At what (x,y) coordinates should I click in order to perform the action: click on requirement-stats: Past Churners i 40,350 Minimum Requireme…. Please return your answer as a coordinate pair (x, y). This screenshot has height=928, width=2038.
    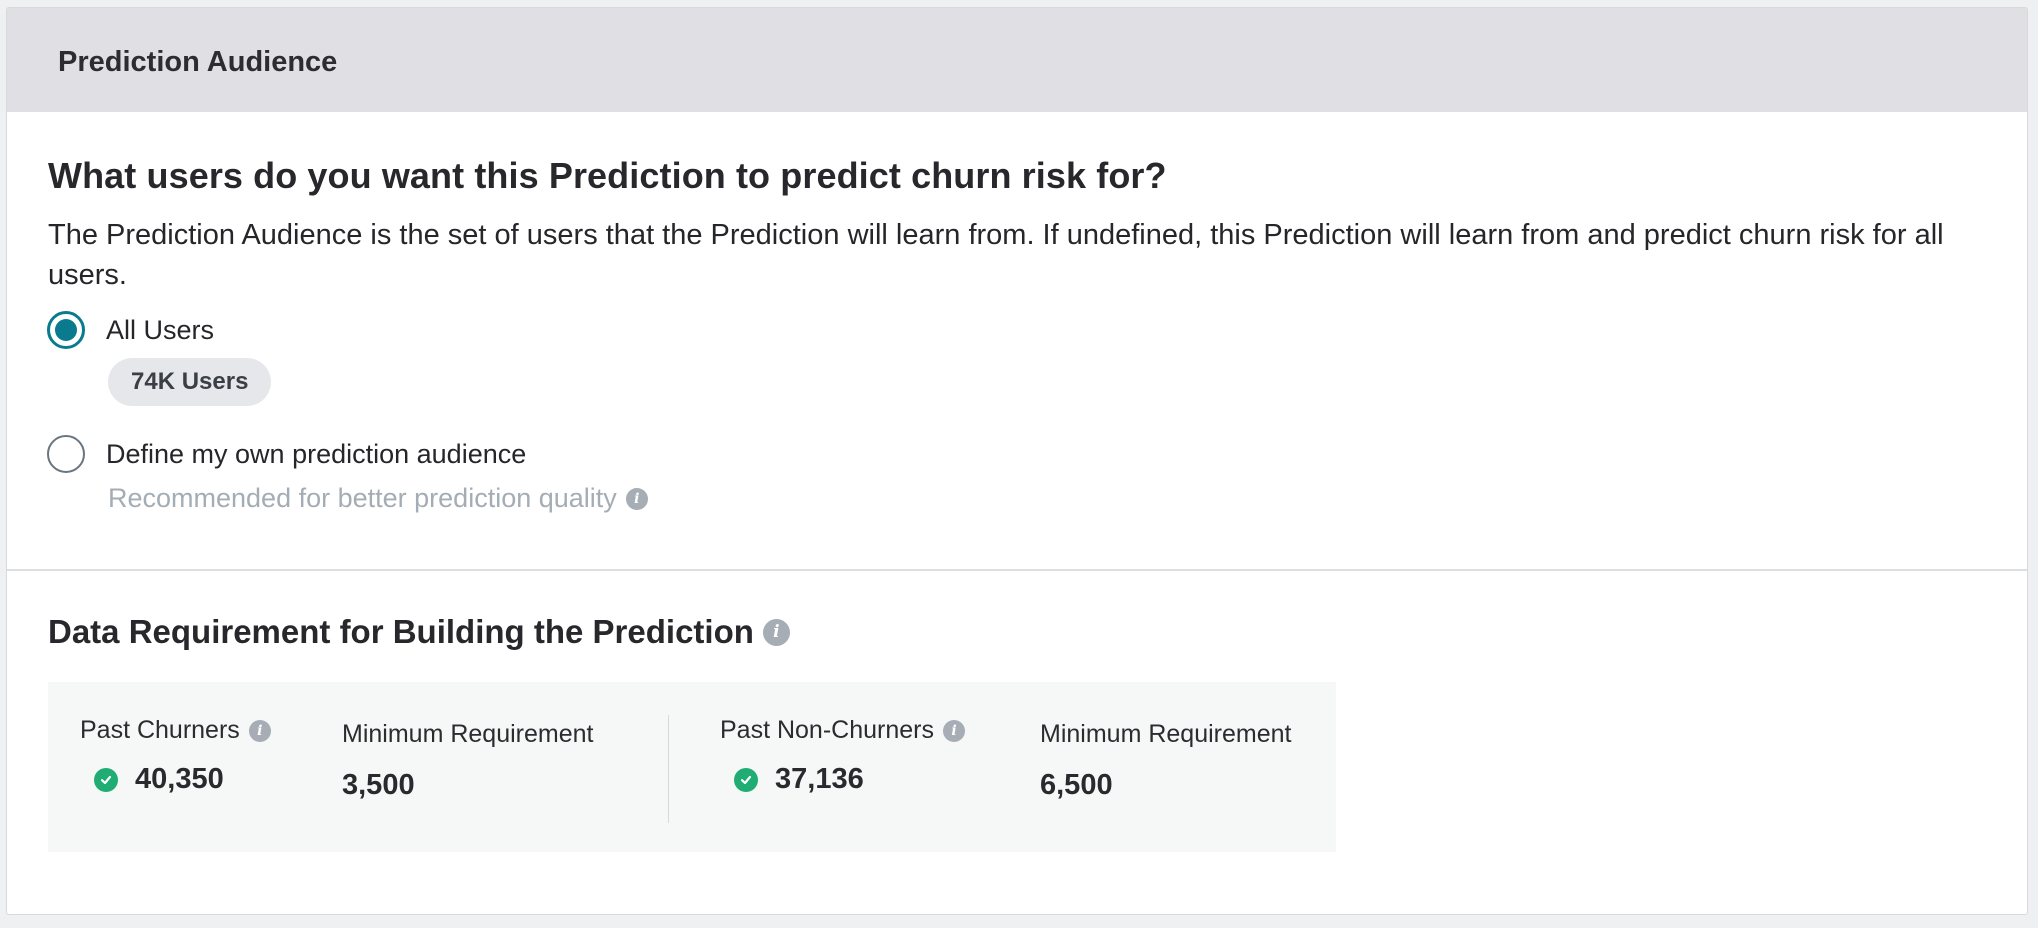
    Looking at the image, I should click on (692, 767).